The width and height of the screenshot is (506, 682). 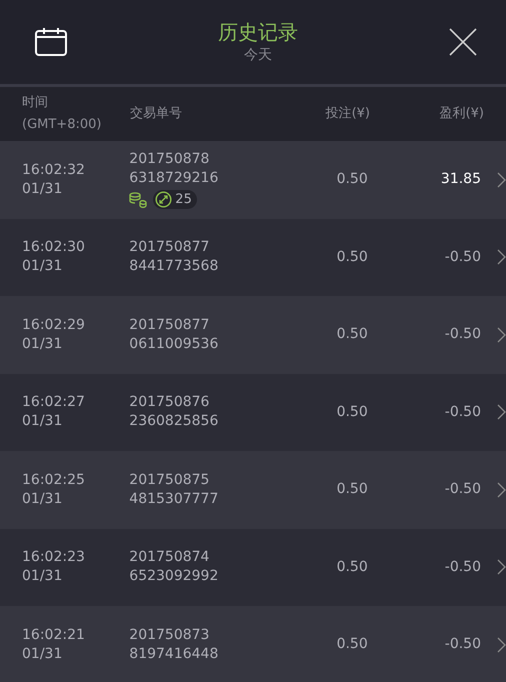 What do you see at coordinates (253, 179) in the screenshot?
I see `history-row: 16:02:32 01/31 201750878 6318729216 25 0.50 31.85` at bounding box center [253, 179].